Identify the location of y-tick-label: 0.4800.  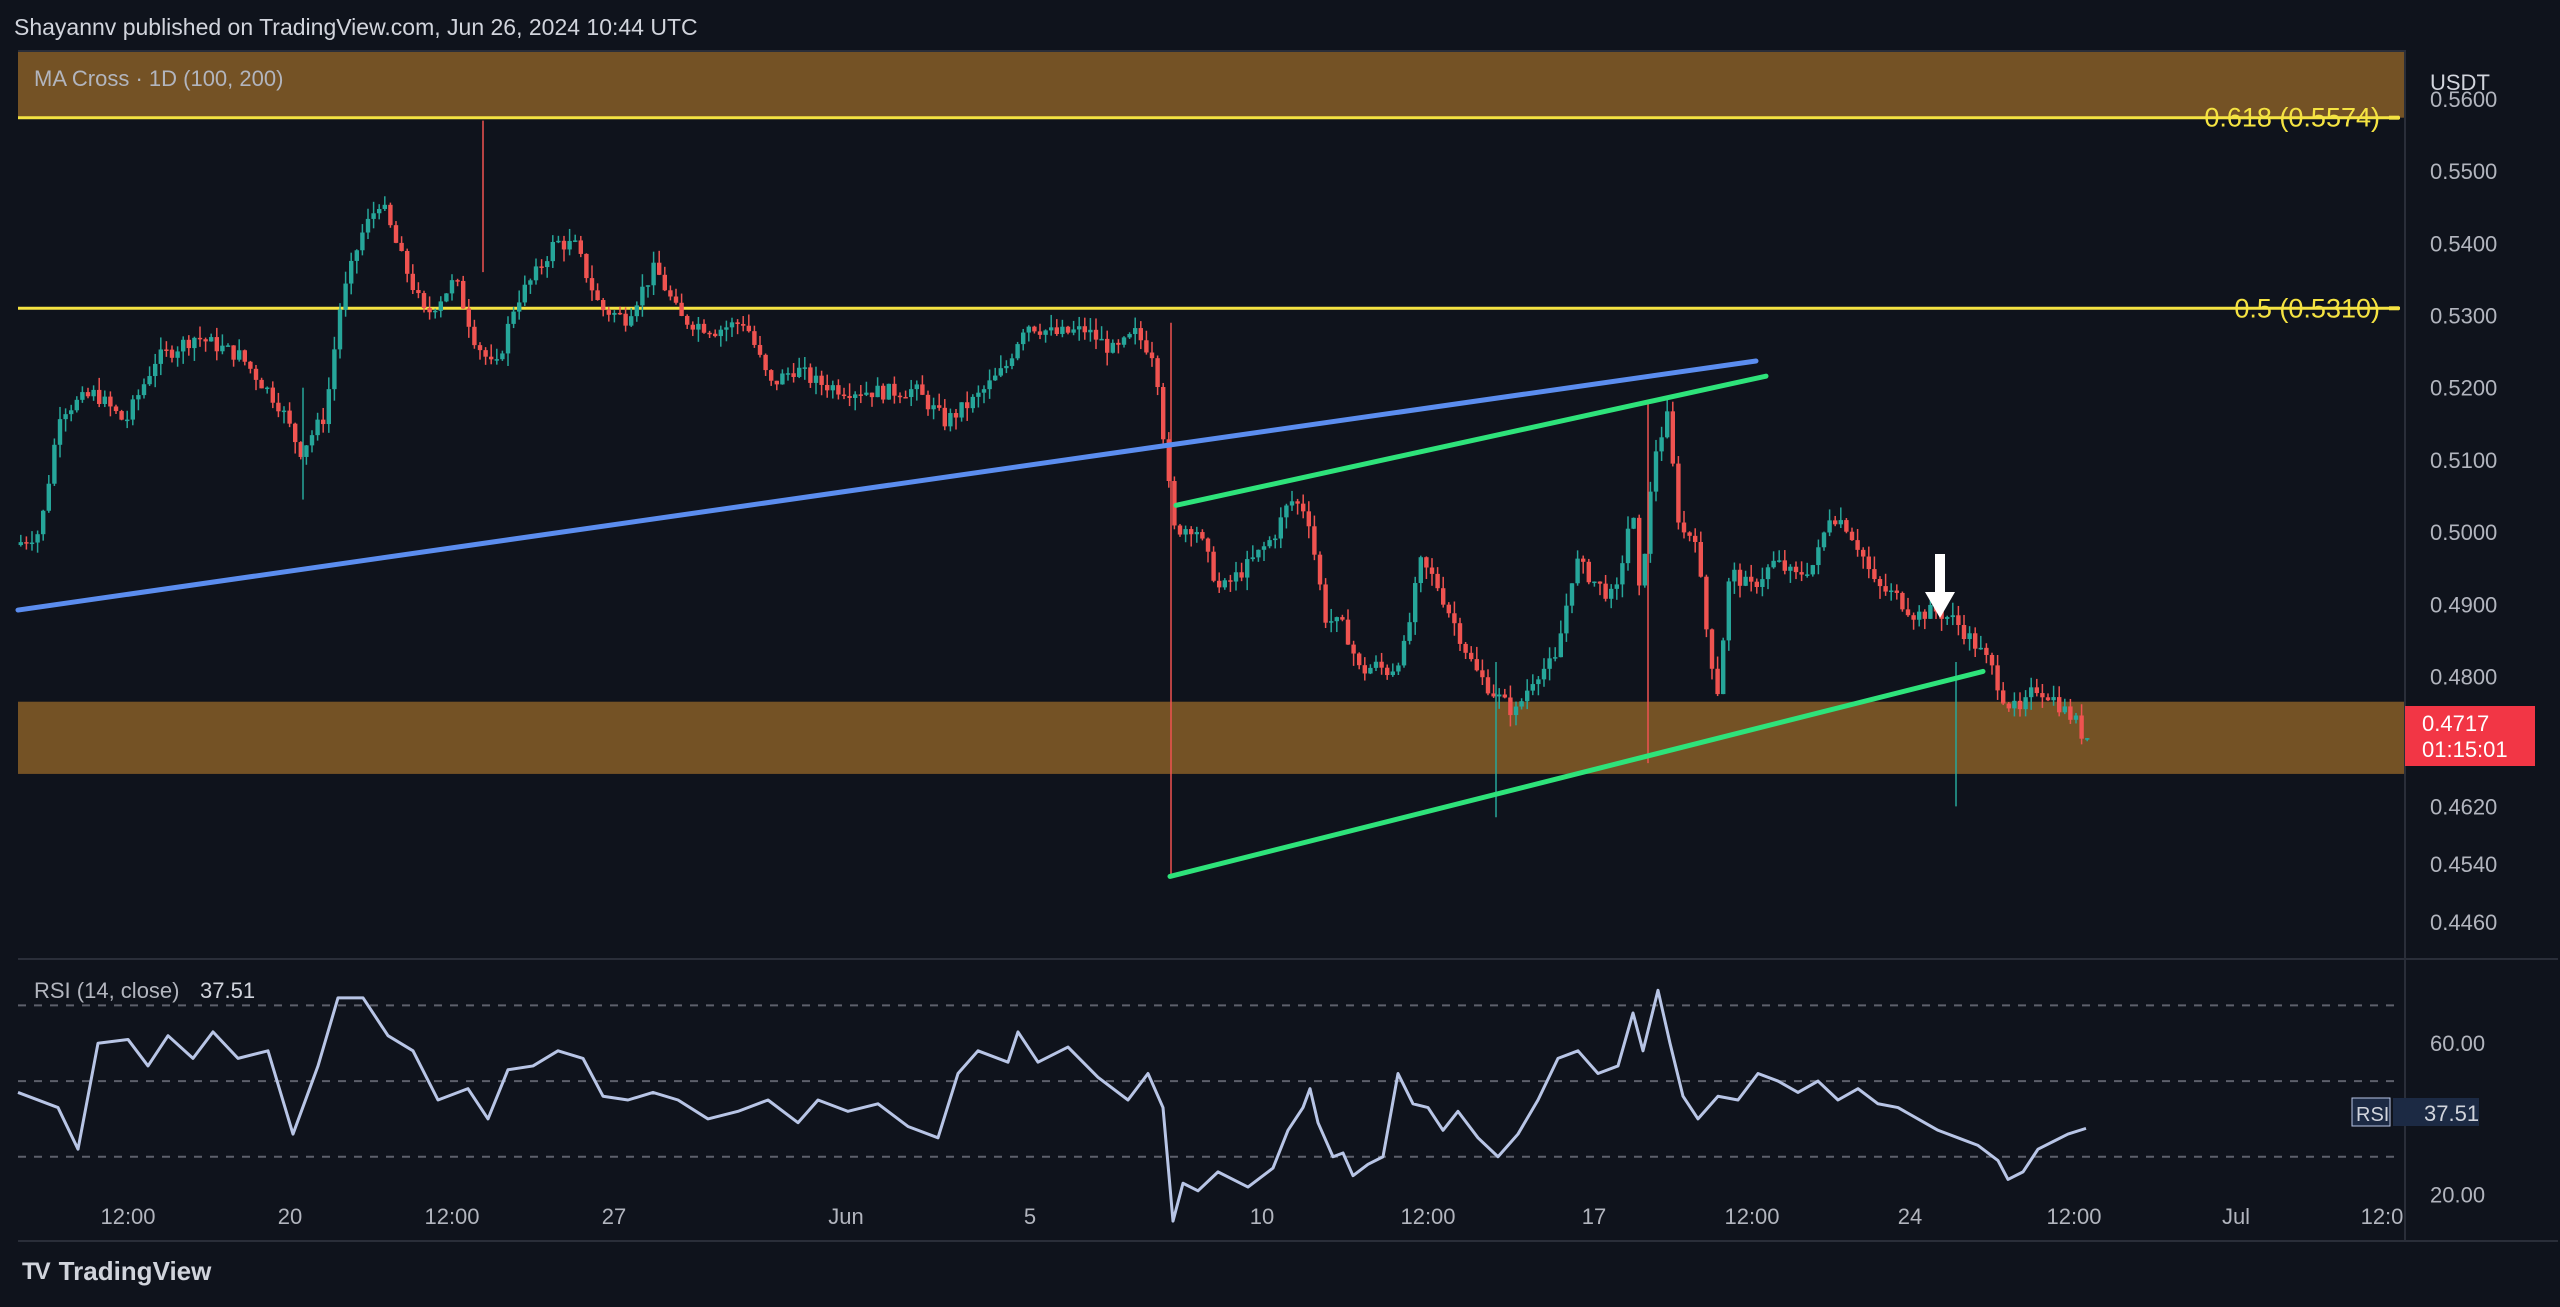
(2463, 676).